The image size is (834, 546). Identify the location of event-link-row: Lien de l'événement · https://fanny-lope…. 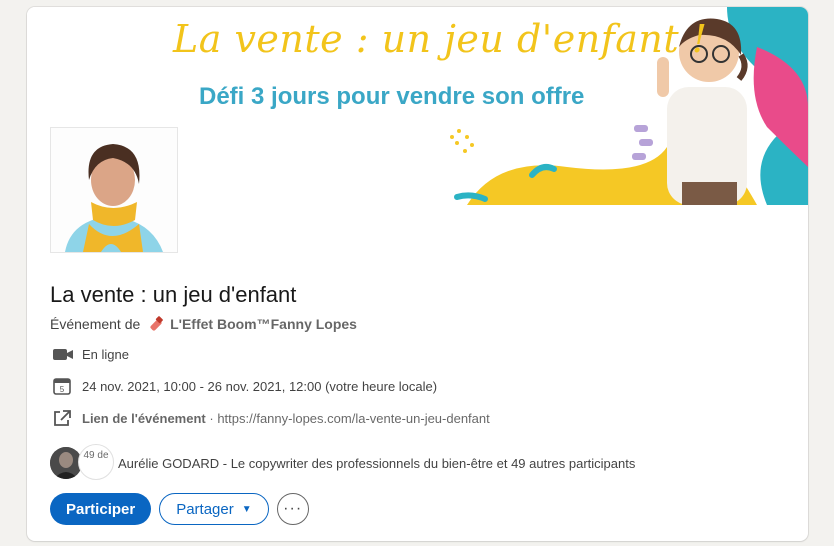
(271, 418).